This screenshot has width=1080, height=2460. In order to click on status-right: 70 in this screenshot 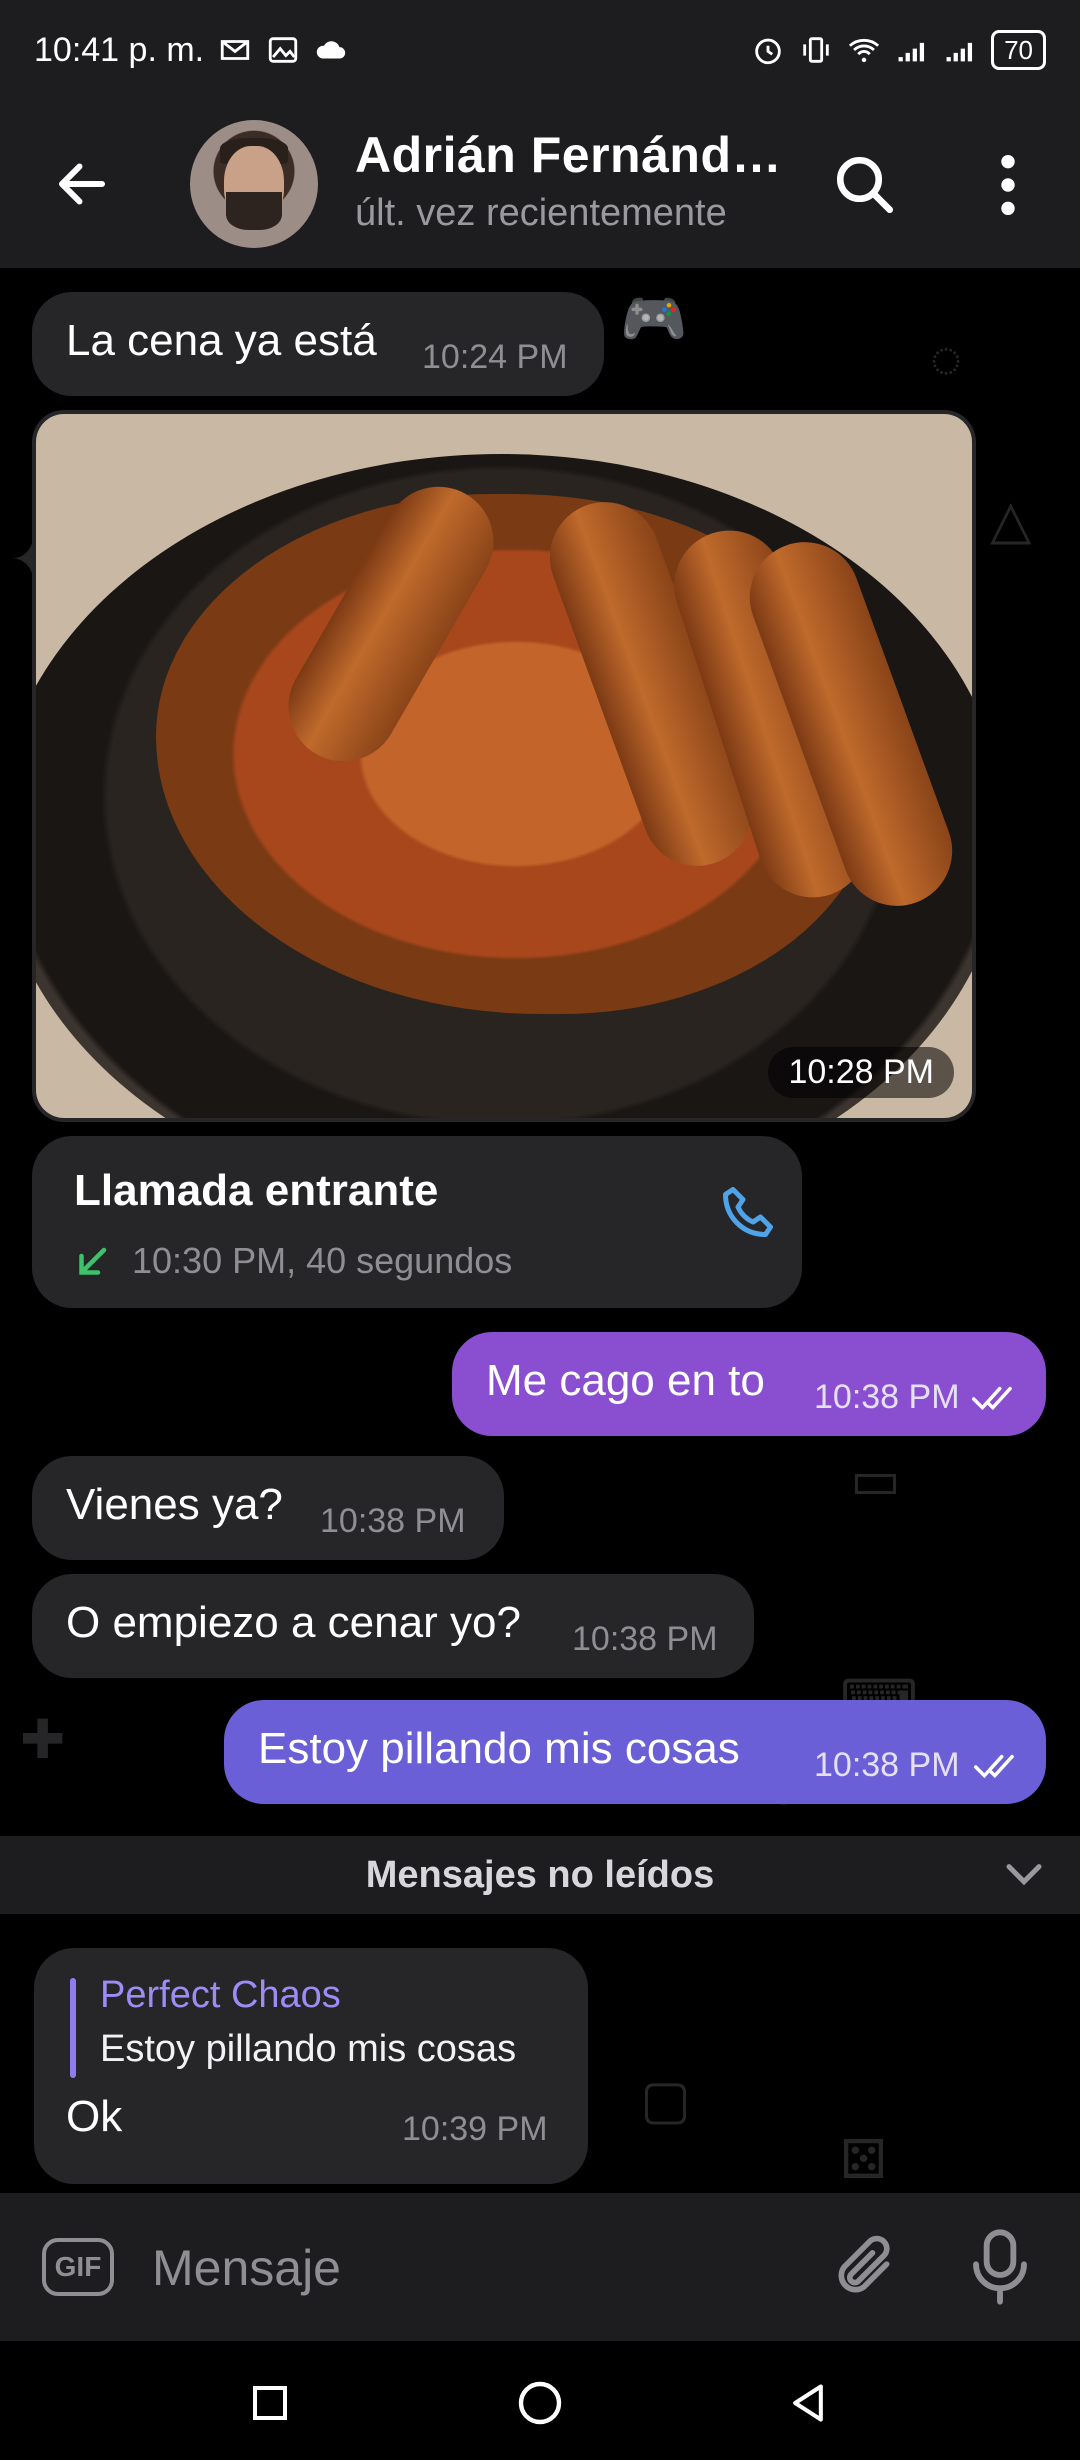, I will do `click(898, 50)`.